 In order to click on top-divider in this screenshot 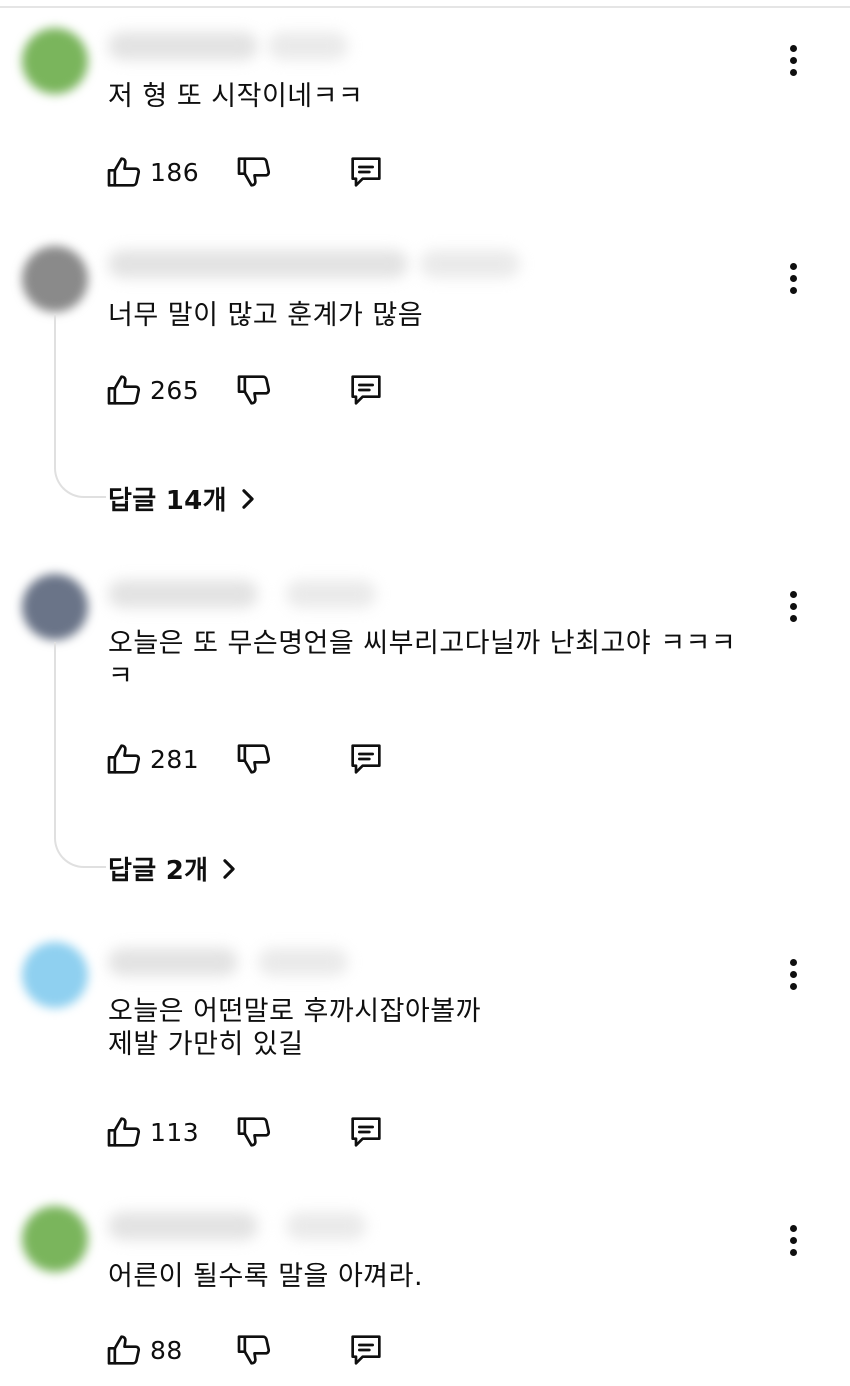, I will do `click(425, 7)`.